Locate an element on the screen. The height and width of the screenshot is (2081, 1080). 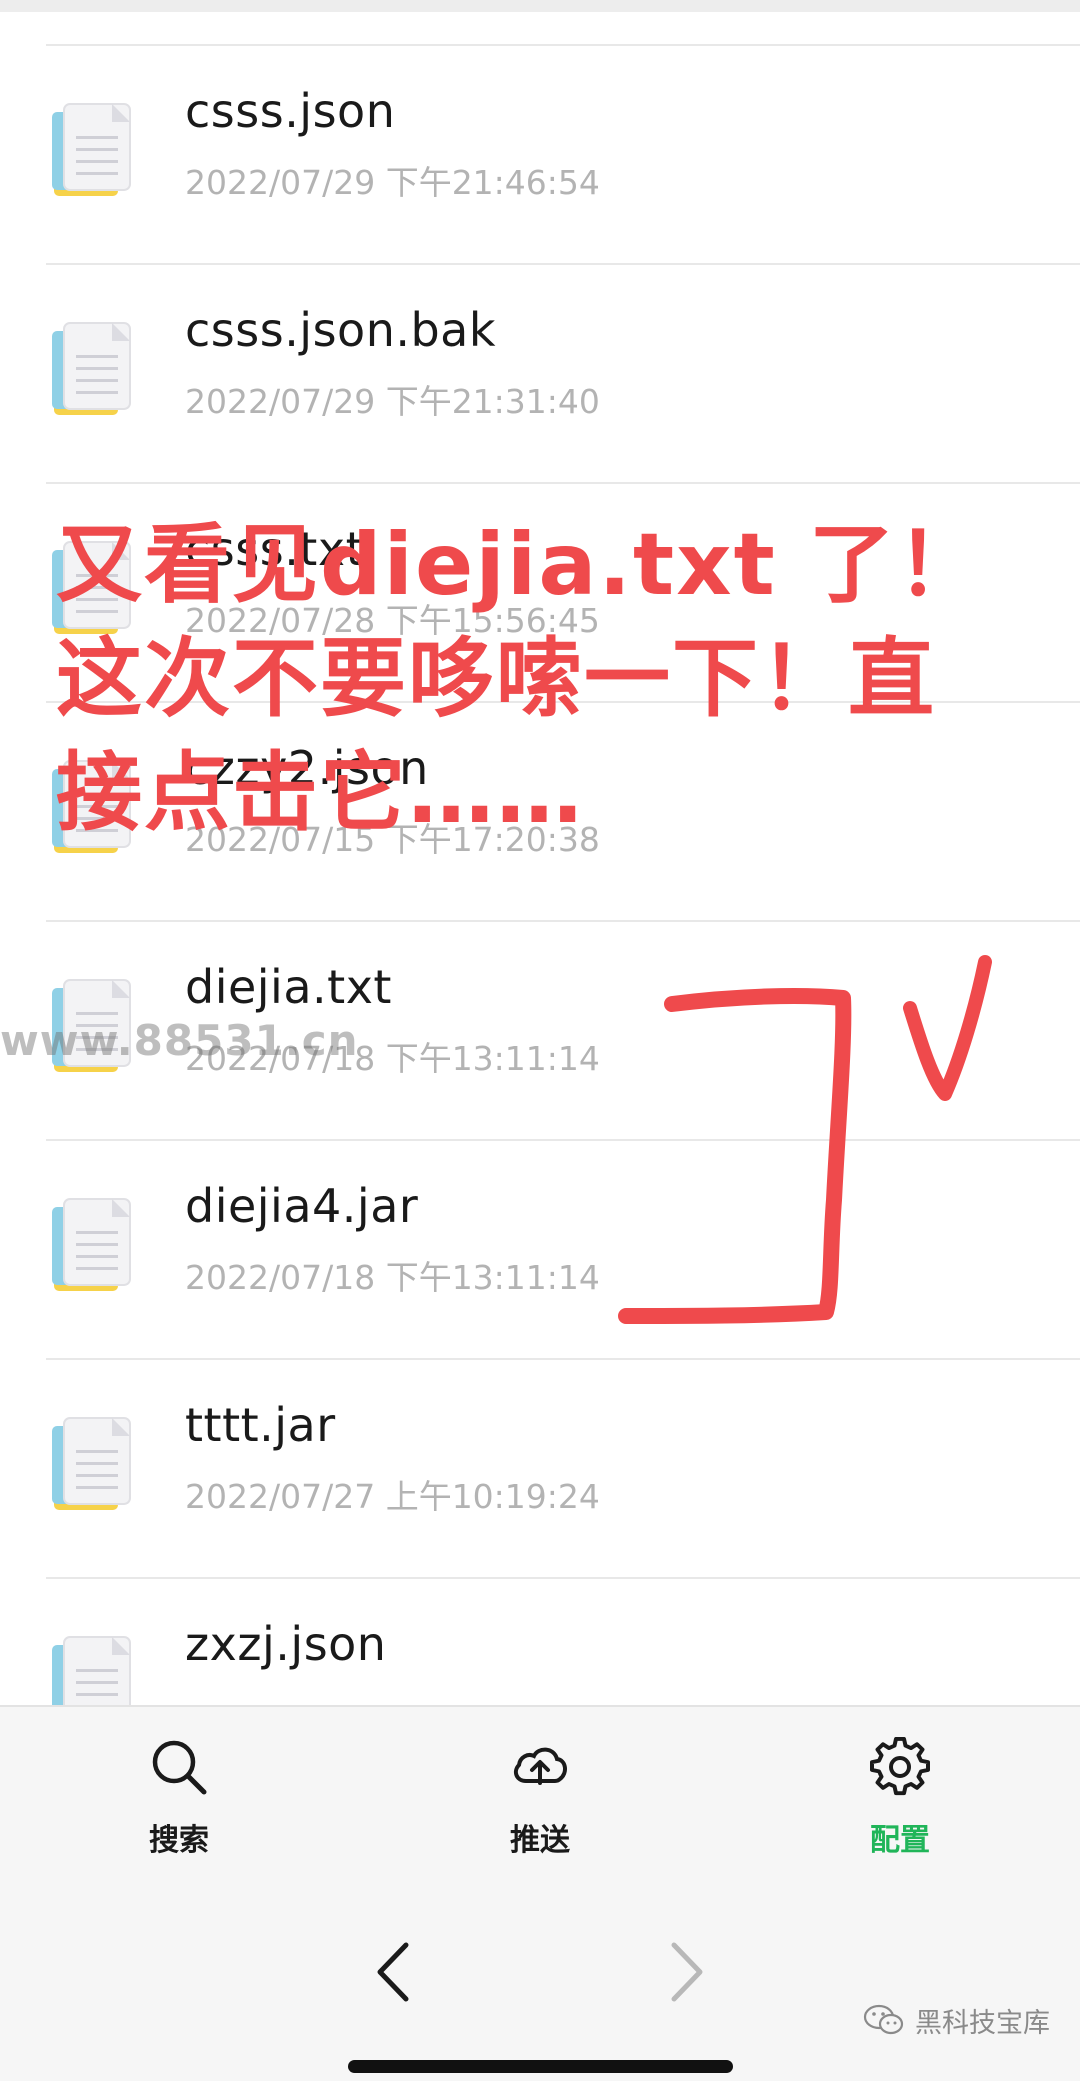
tab-bar: 搜索 推送 配置 is located at coordinates (540, 1793).